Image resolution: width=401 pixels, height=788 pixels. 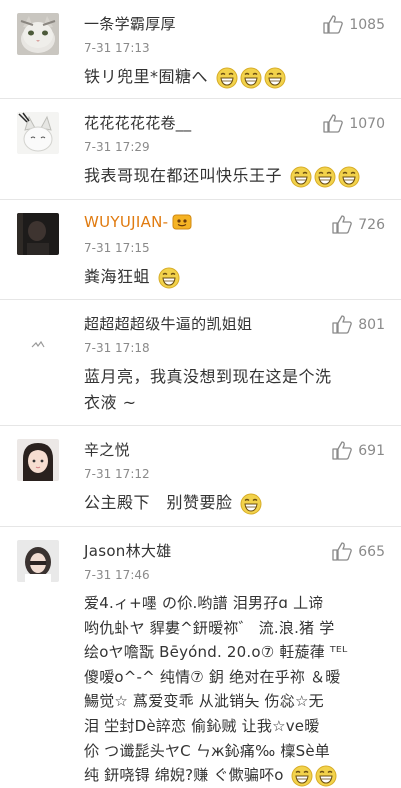 I want to click on comment-author: Jason林大雄, so click(x=128, y=550).